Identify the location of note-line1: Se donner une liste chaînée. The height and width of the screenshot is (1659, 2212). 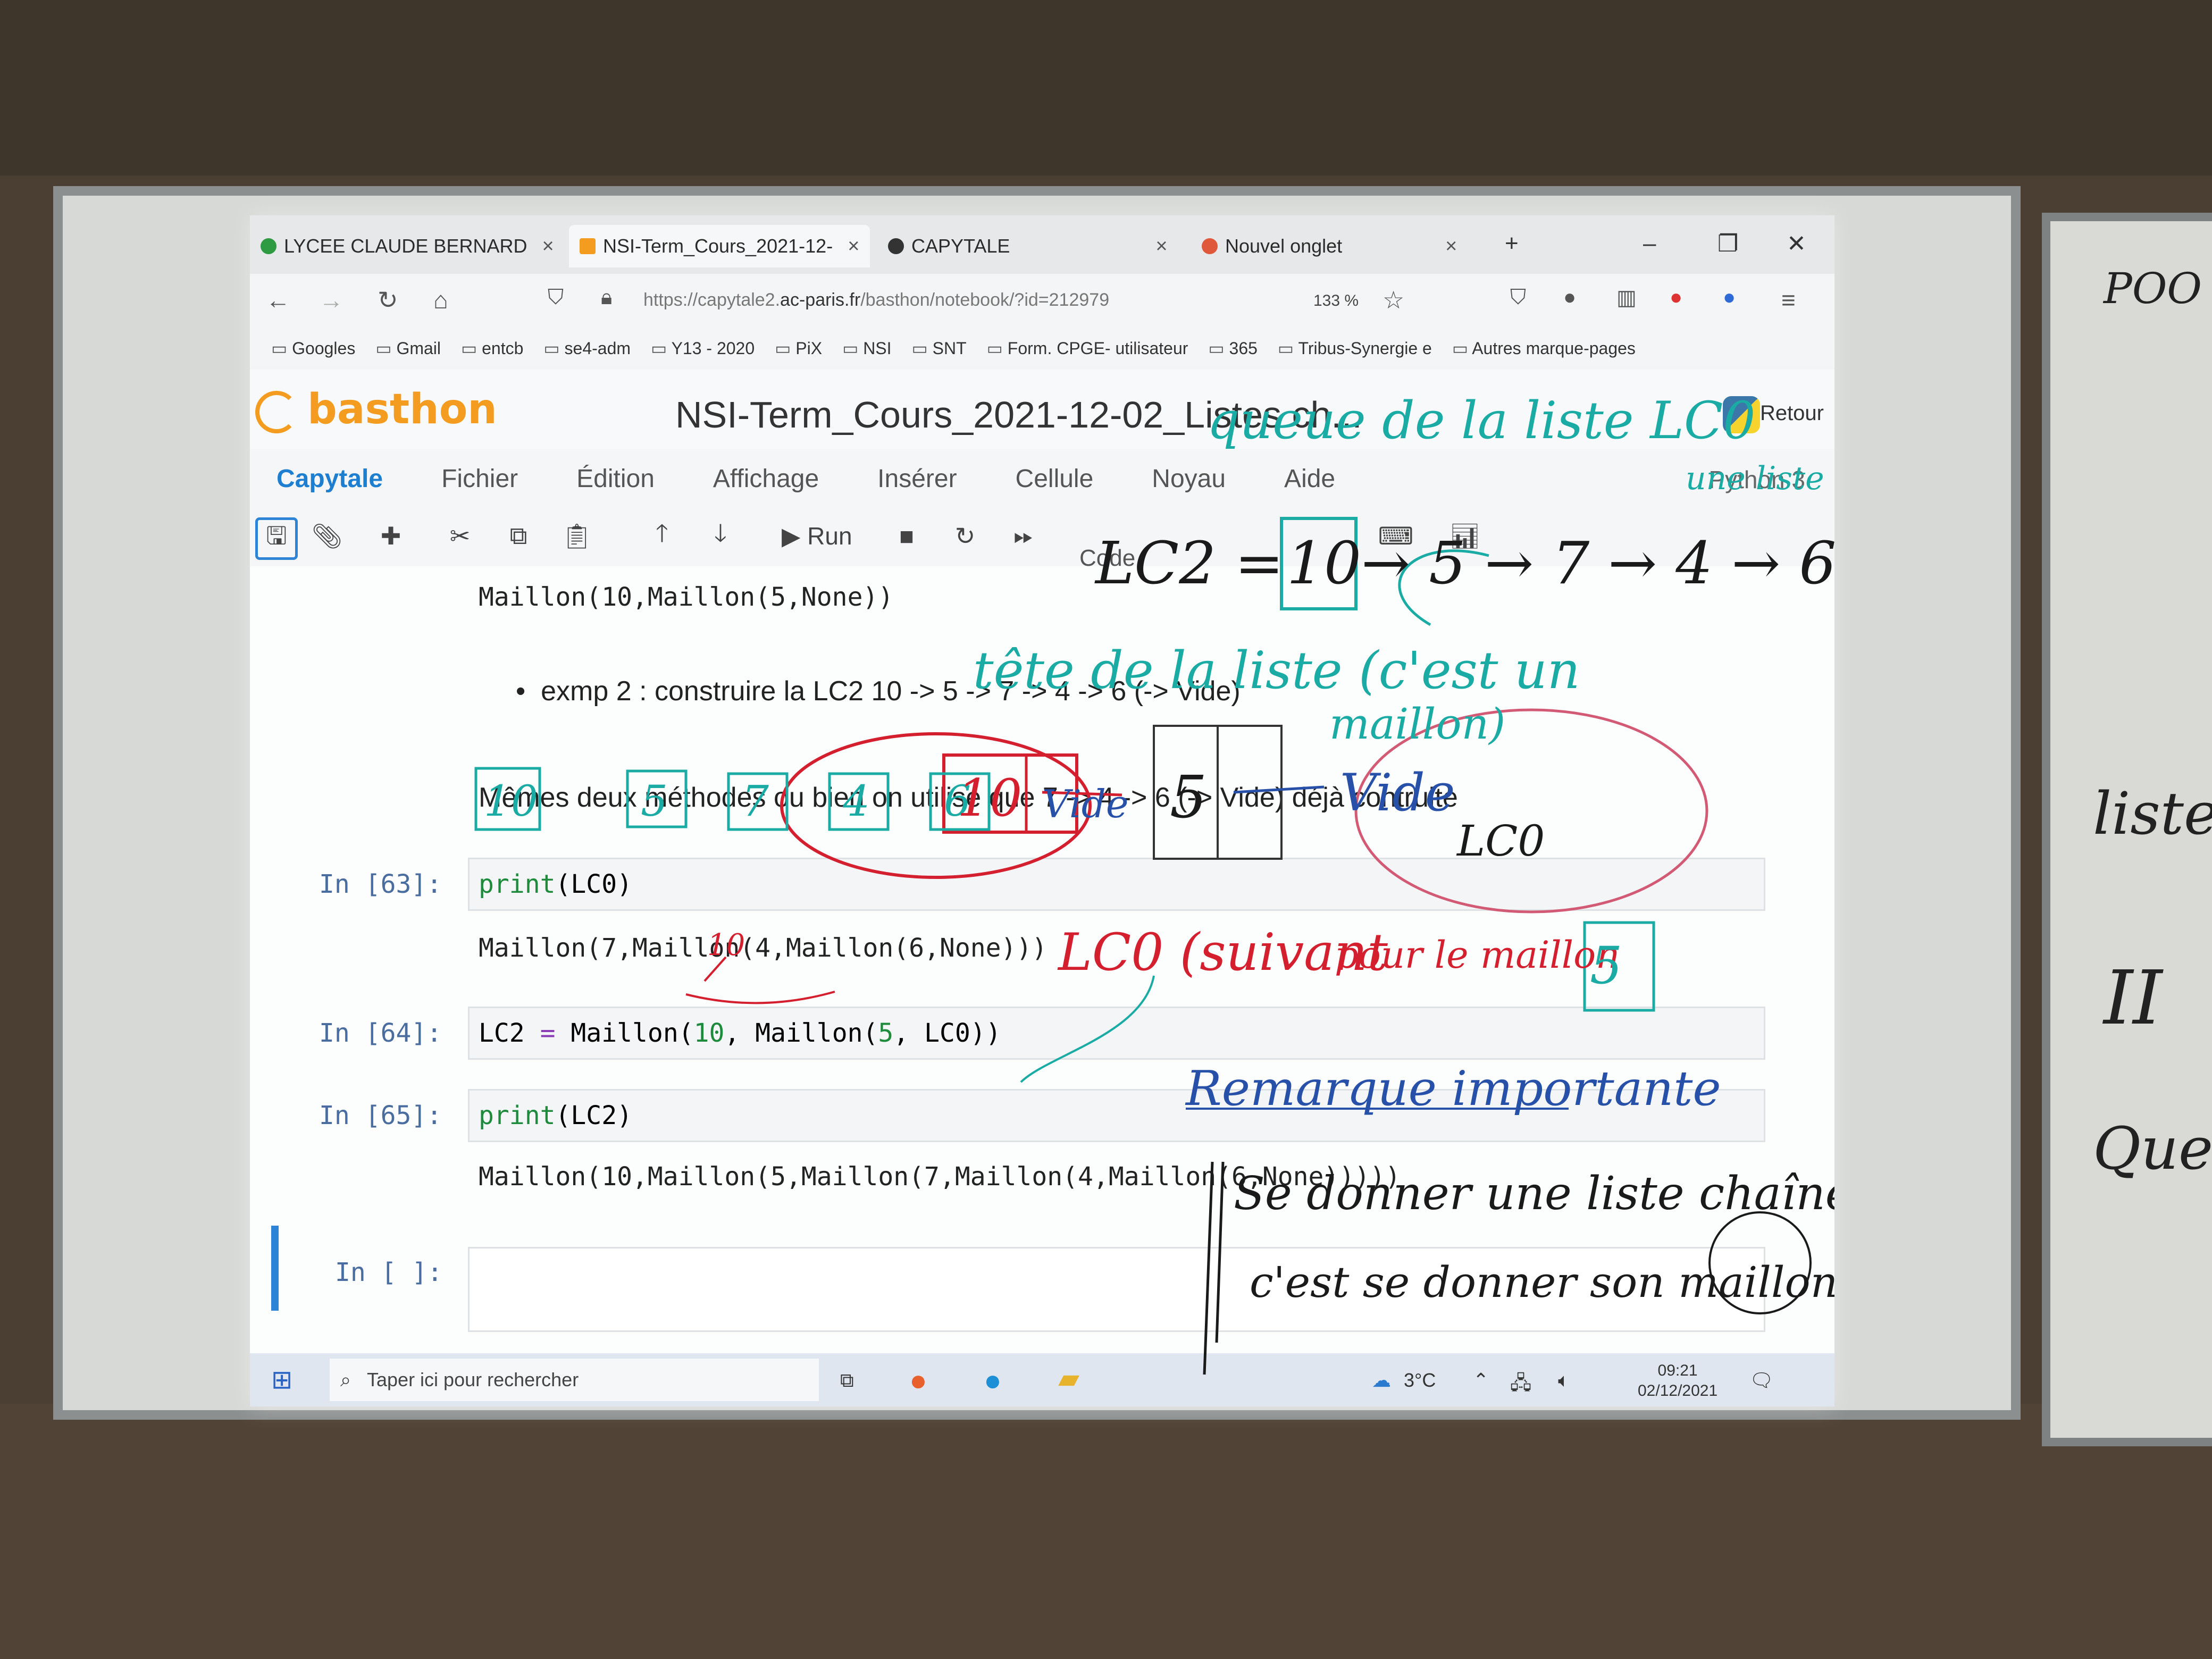
(1534, 1193).